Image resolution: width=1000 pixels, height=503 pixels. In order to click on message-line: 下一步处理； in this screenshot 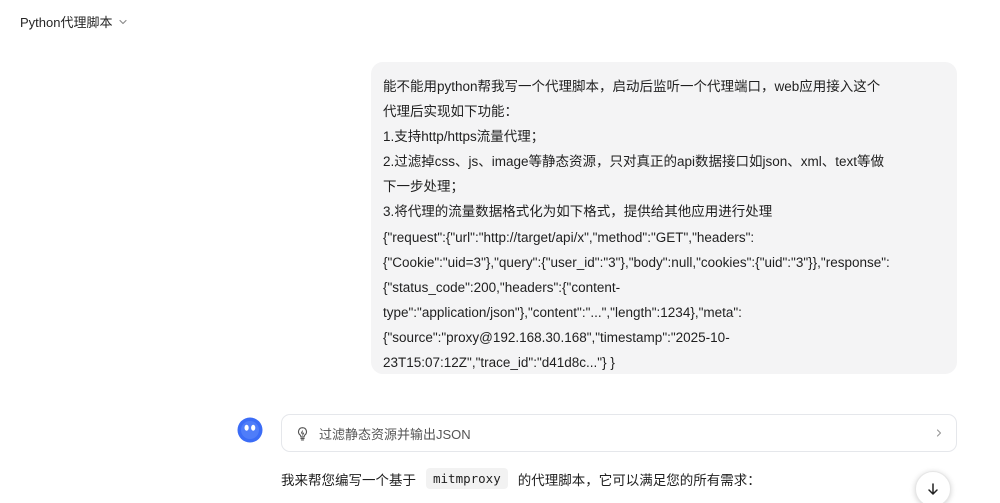, I will do `click(423, 187)`.